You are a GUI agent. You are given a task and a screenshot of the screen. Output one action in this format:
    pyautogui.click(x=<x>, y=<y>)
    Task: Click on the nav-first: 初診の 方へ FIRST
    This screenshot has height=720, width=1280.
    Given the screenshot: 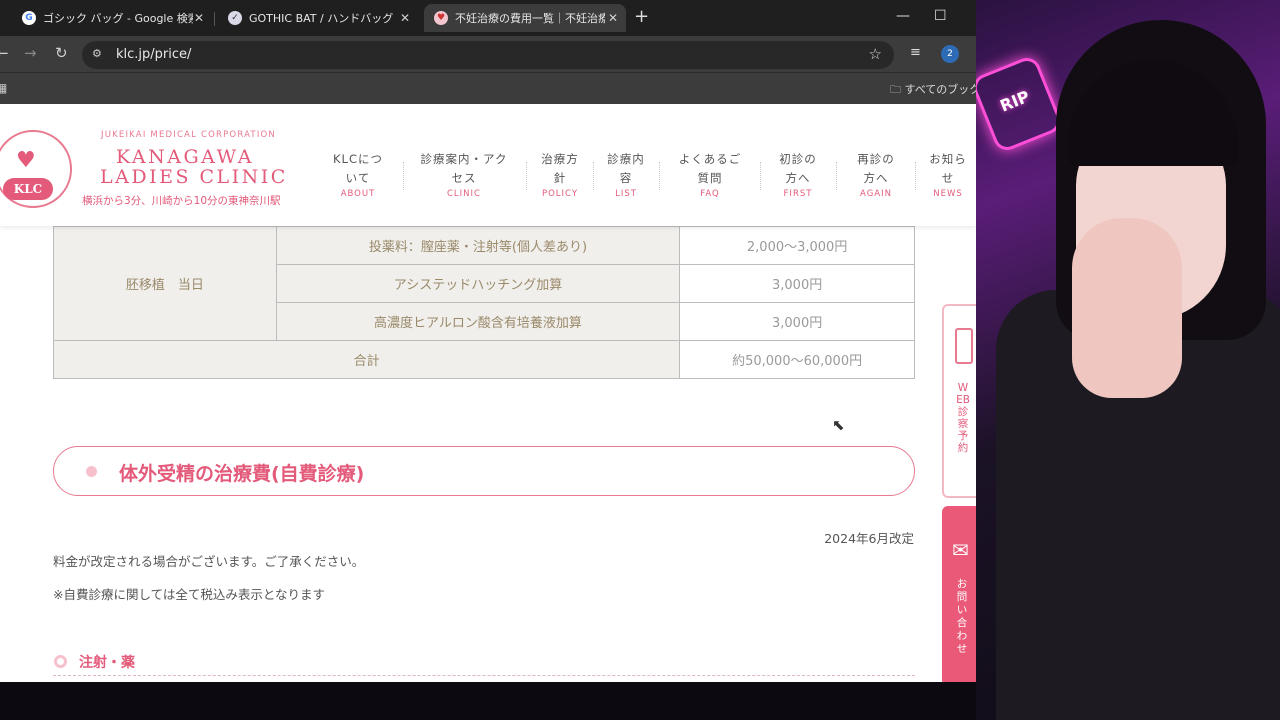 What is the action you would take?
    pyautogui.click(x=798, y=174)
    